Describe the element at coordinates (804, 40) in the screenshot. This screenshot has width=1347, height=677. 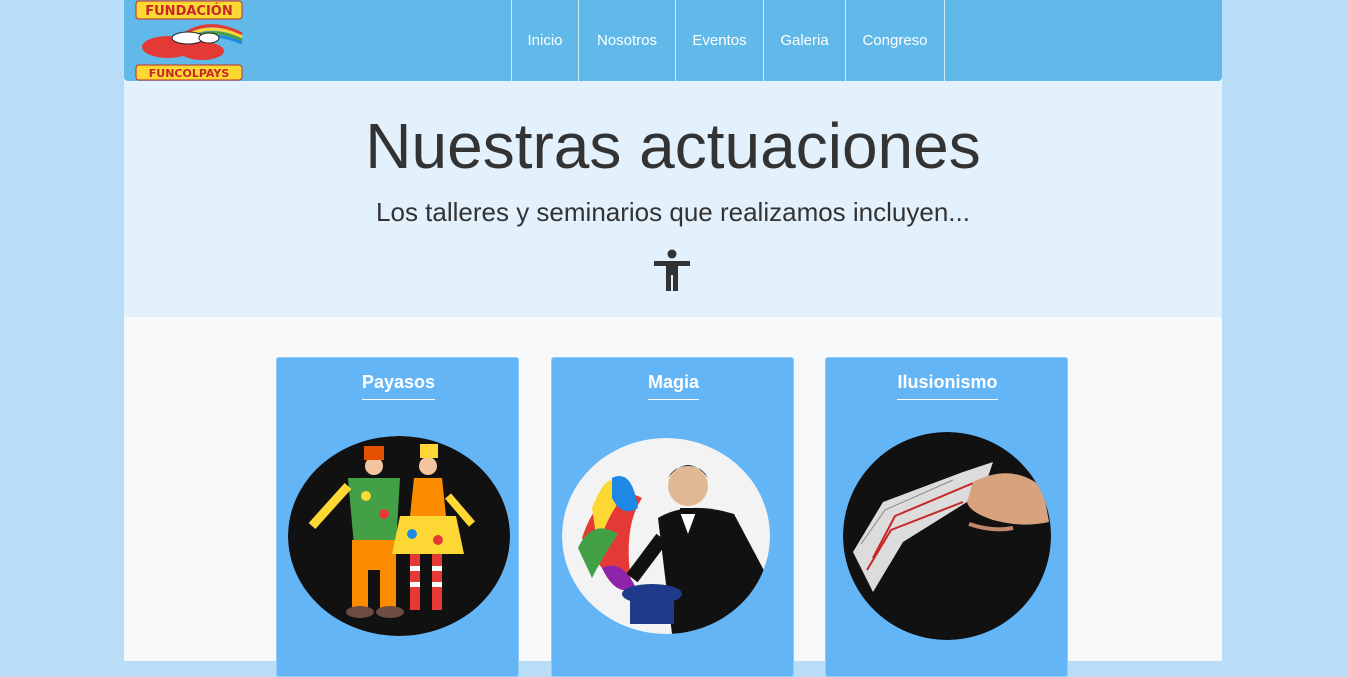
I see `nav-galeria: Galeria` at that location.